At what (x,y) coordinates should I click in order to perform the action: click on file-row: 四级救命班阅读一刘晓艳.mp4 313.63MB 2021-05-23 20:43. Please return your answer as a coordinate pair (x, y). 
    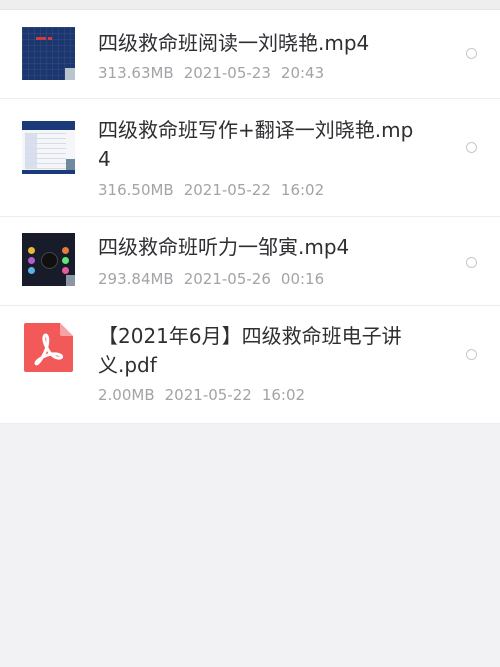
    Looking at the image, I should click on (250, 54).